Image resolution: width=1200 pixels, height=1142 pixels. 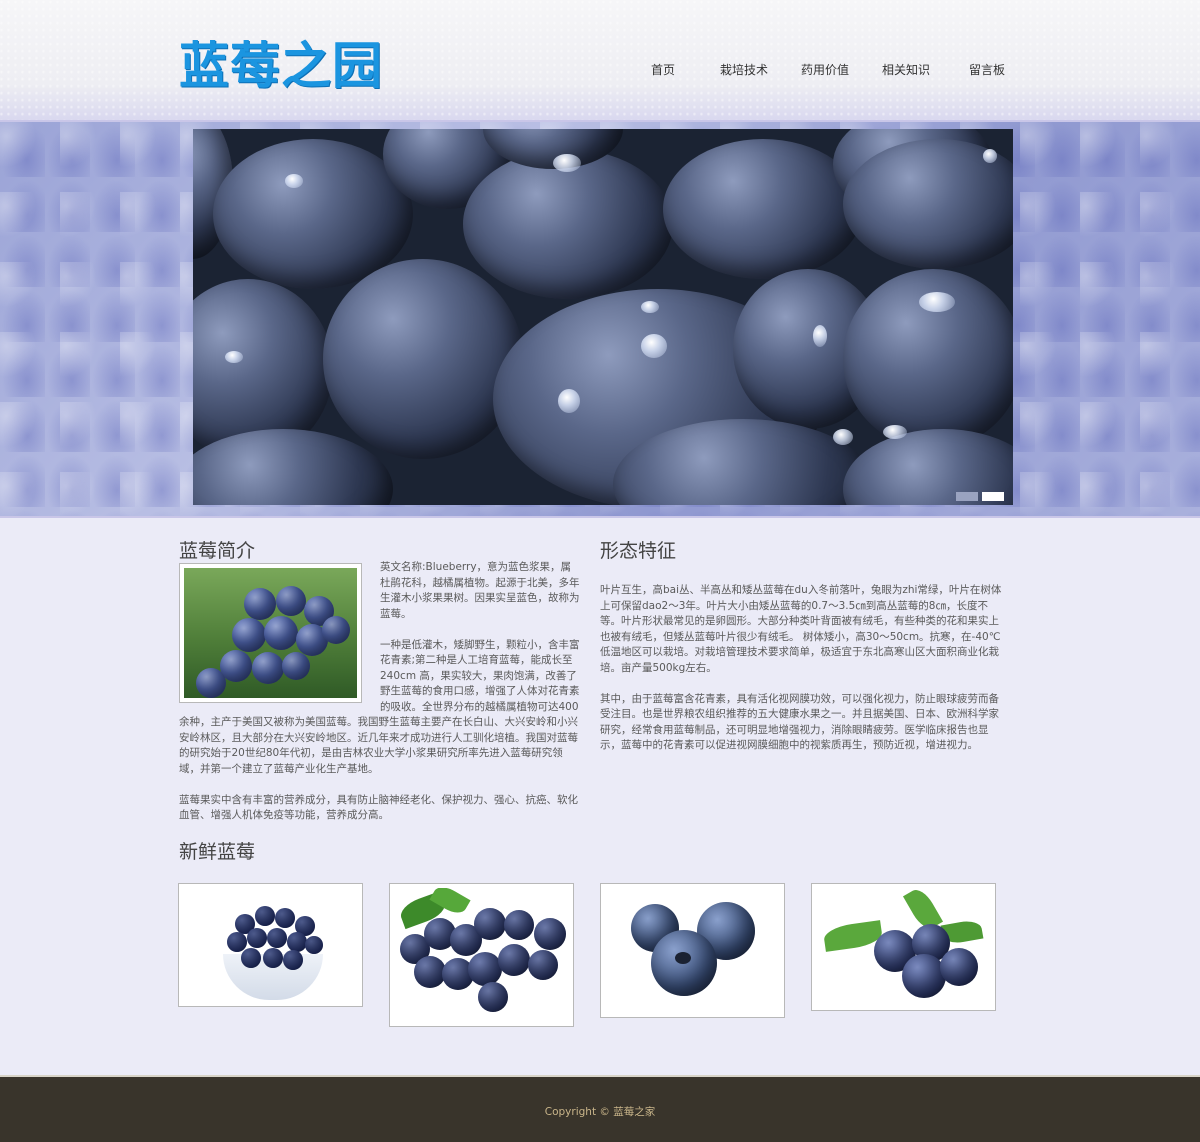 I want to click on intro-photo-wrapper, so click(x=279, y=631).